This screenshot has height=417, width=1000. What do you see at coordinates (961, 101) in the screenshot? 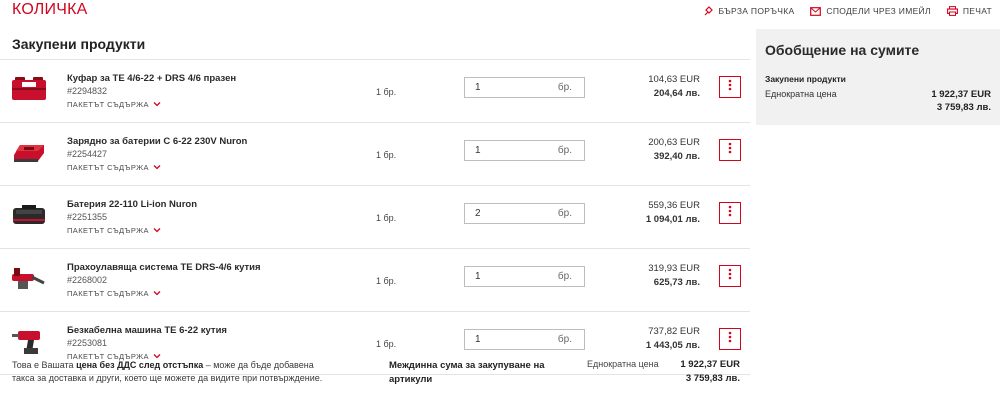
I see `summary-price: 1 922,37 EUR 3 759,83 лв.` at bounding box center [961, 101].